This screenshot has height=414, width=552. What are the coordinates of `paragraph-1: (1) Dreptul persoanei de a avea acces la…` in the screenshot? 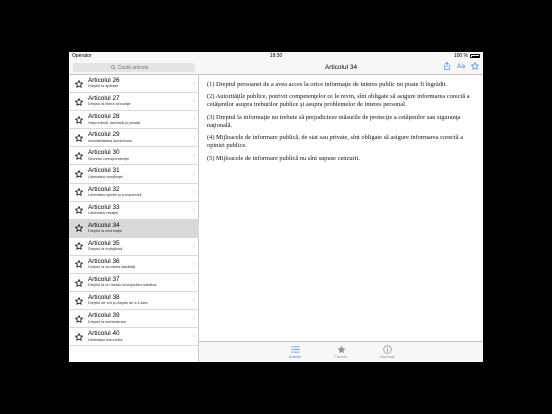 It's located at (327, 84).